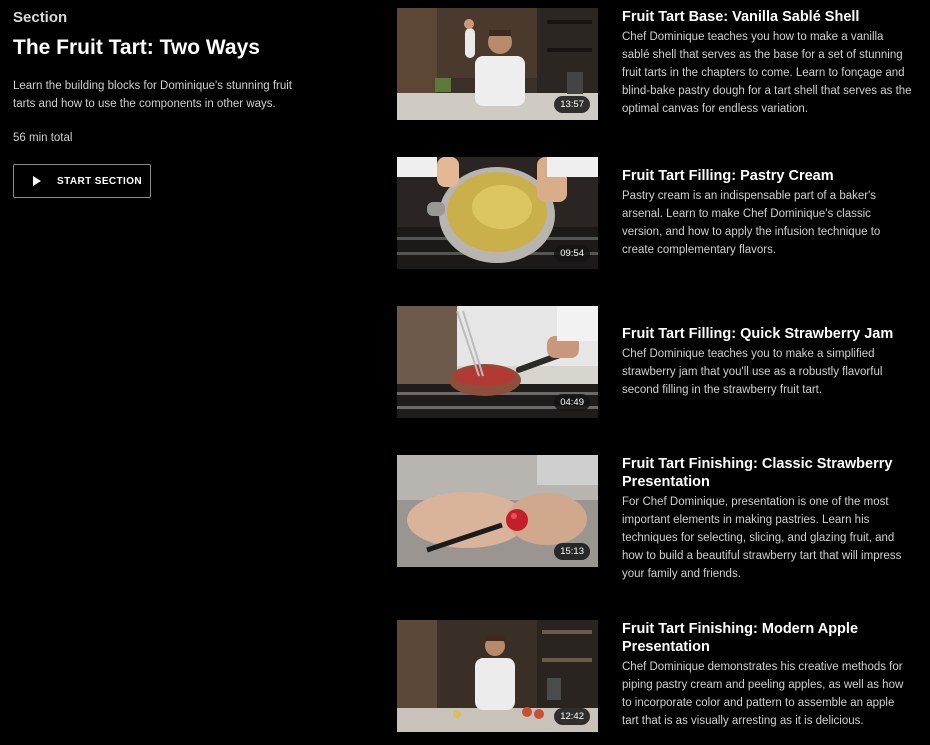  Describe the element at coordinates (37, 181) in the screenshot. I see `play-icon` at that location.